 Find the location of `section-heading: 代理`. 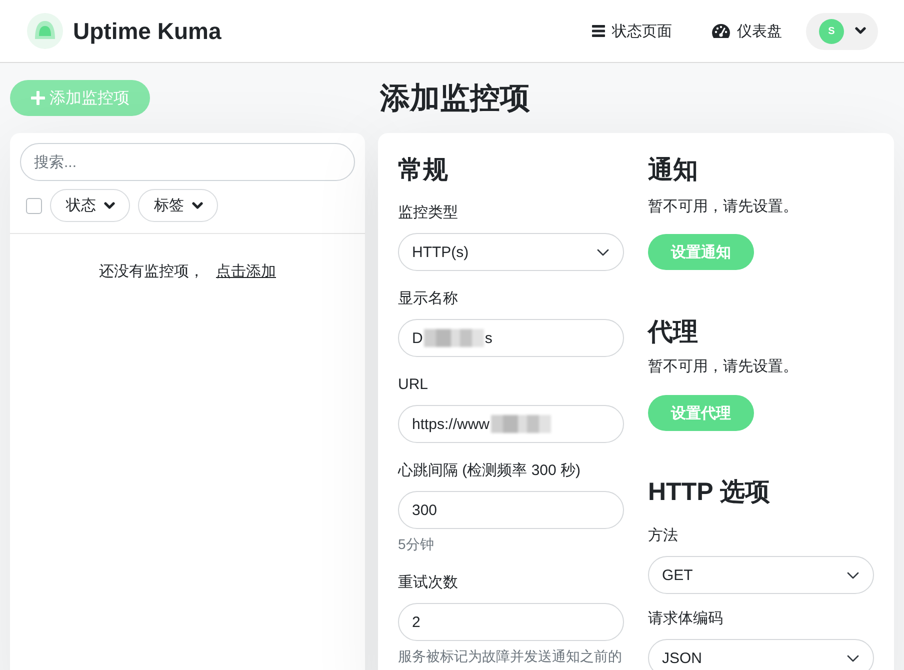

section-heading: 代理 is located at coordinates (673, 332).